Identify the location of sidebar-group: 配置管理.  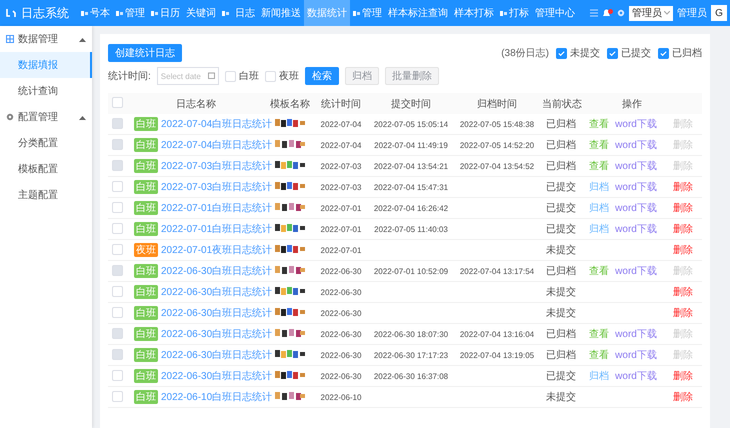
(46, 117).